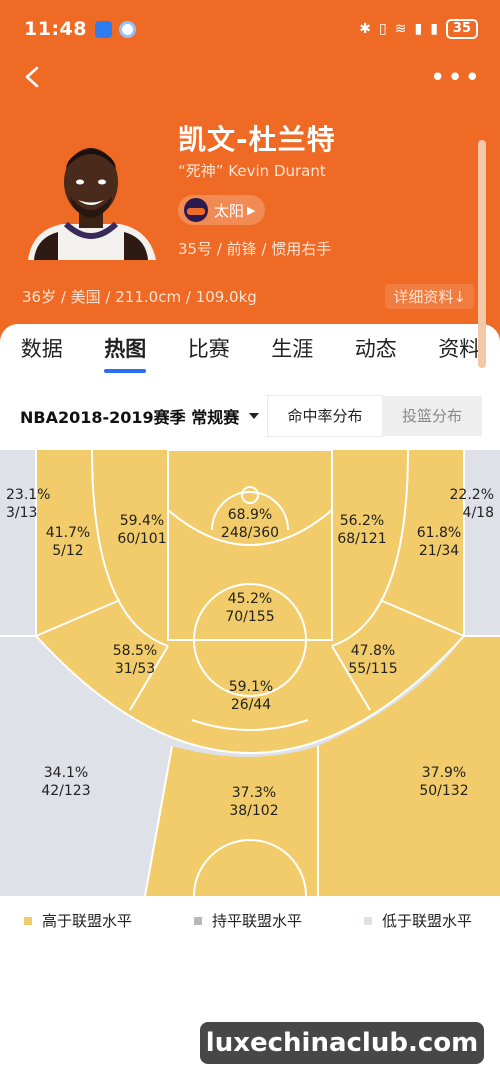  I want to click on status-right: ✱ ▯ ≋ ▮ ▮ 35, so click(418, 29).